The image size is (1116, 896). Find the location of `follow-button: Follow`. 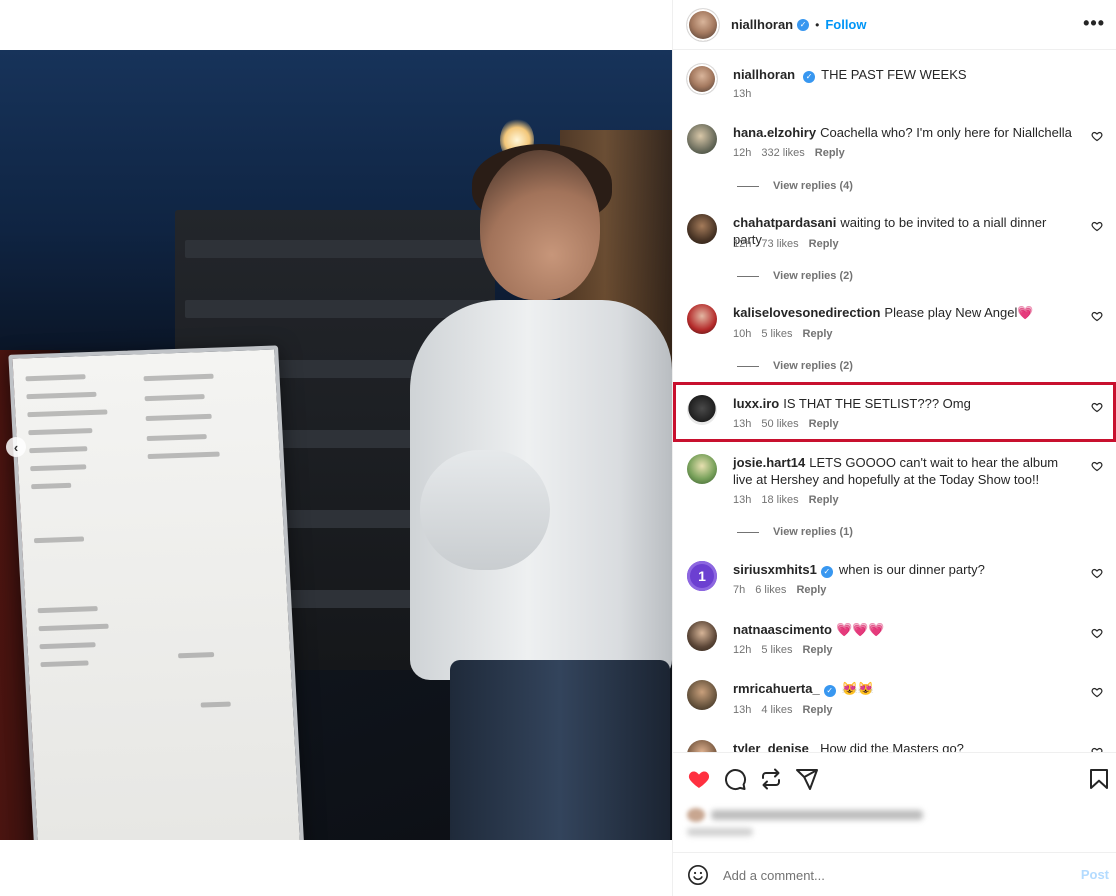

follow-button: Follow is located at coordinates (845, 24).